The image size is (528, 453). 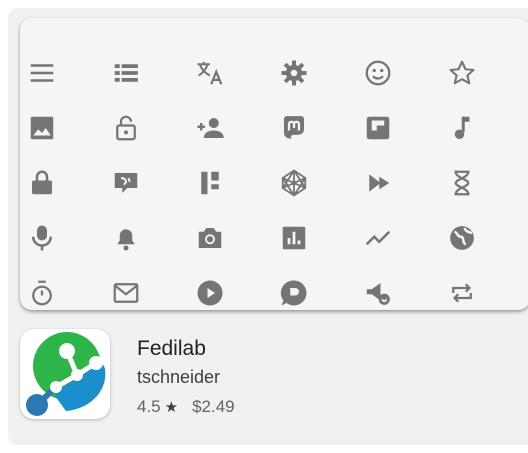 What do you see at coordinates (378, 237) in the screenshot?
I see `trend-line-icon` at bounding box center [378, 237].